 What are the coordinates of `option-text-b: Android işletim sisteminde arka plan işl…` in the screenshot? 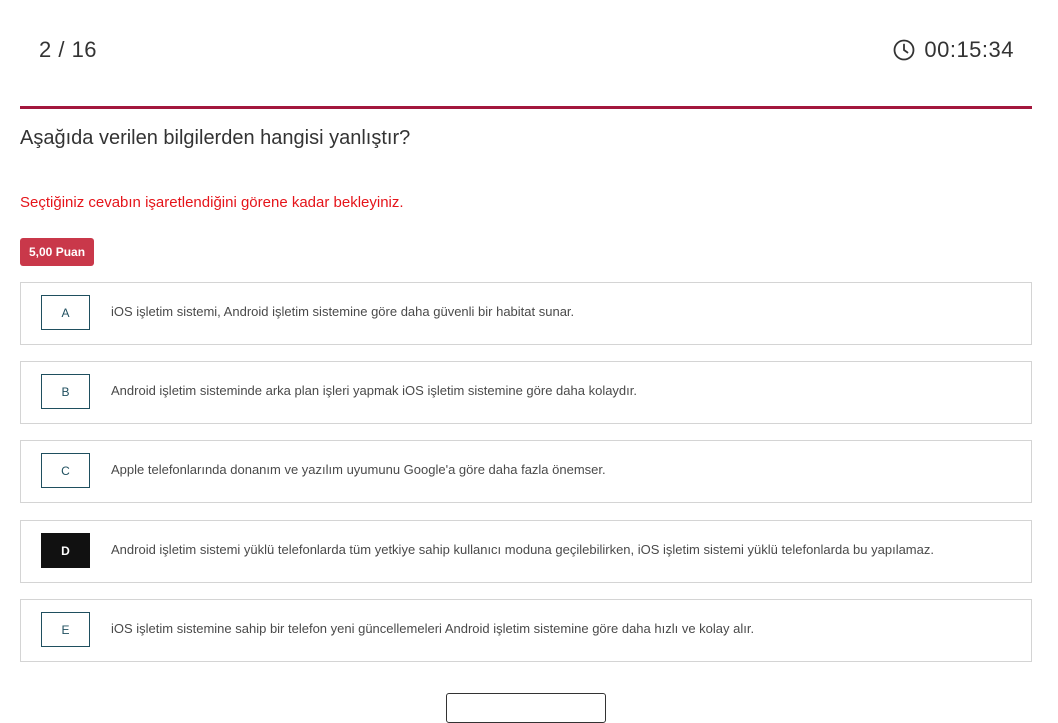 It's located at (374, 390).